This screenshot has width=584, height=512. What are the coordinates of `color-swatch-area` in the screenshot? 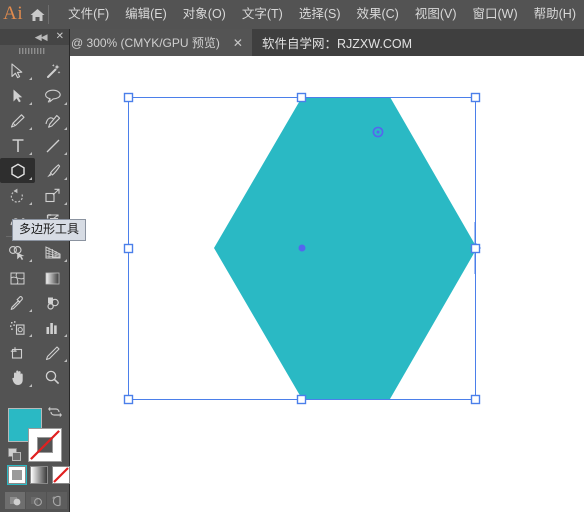 It's located at (35, 456).